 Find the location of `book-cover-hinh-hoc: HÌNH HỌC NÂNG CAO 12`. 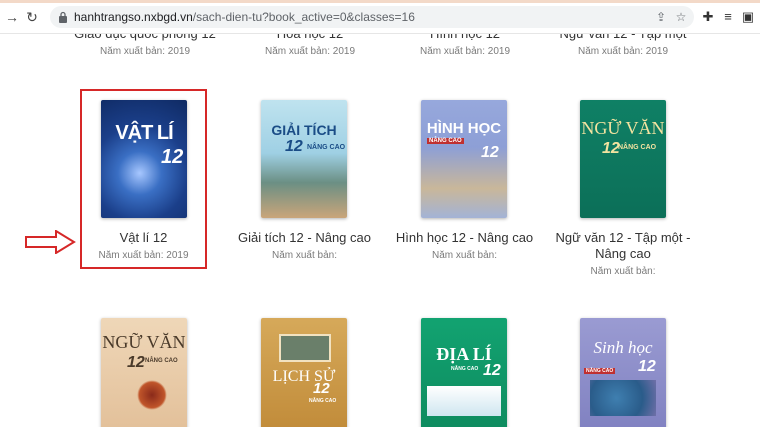

book-cover-hinh-hoc: HÌNH HỌC NÂNG CAO 12 is located at coordinates (464, 159).